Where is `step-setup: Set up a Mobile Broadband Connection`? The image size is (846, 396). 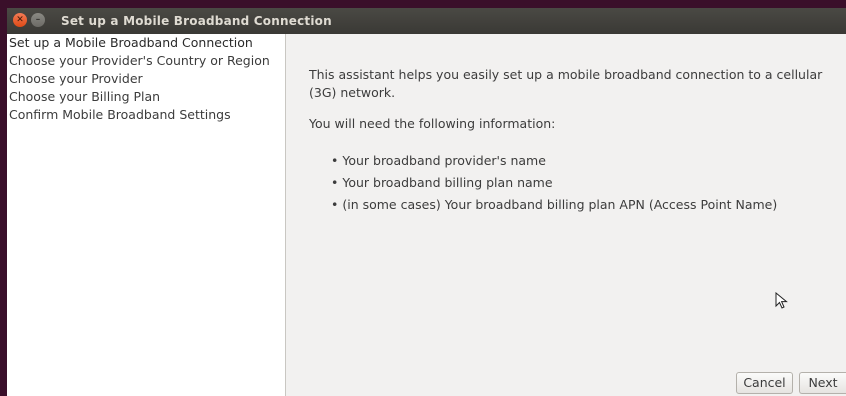
step-setup: Set up a Mobile Broadband Connection is located at coordinates (131, 42).